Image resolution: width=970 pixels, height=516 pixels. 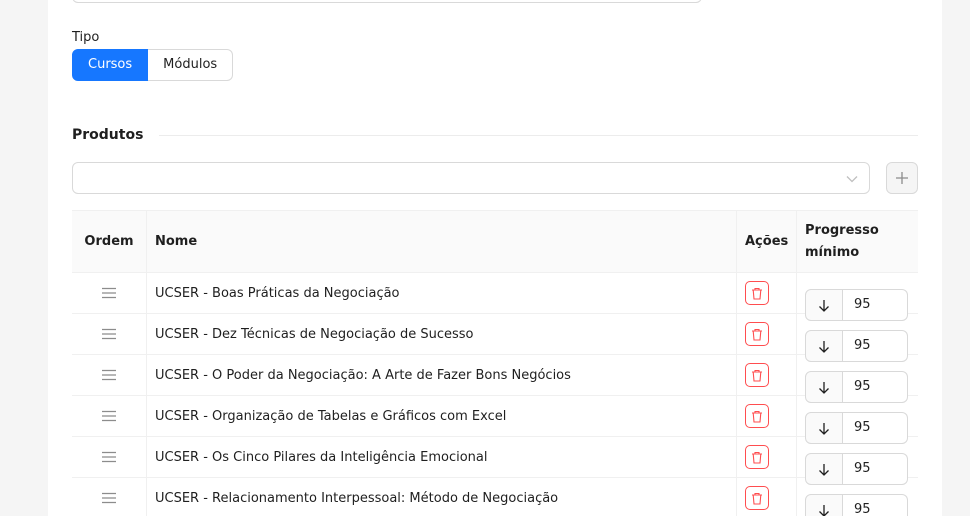 What do you see at coordinates (109, 241) in the screenshot?
I see `header-ordem: Ordem` at bounding box center [109, 241].